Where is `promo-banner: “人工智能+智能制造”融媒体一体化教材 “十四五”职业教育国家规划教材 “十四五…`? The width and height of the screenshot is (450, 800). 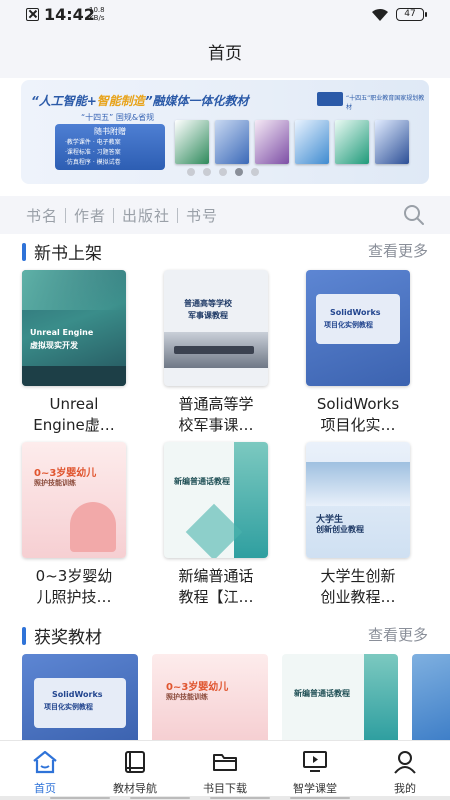
promo-banner: “人工智能+智能制造”融媒体一体化教材 “十四五”职业教育国家规划教材 “十四五… is located at coordinates (225, 132).